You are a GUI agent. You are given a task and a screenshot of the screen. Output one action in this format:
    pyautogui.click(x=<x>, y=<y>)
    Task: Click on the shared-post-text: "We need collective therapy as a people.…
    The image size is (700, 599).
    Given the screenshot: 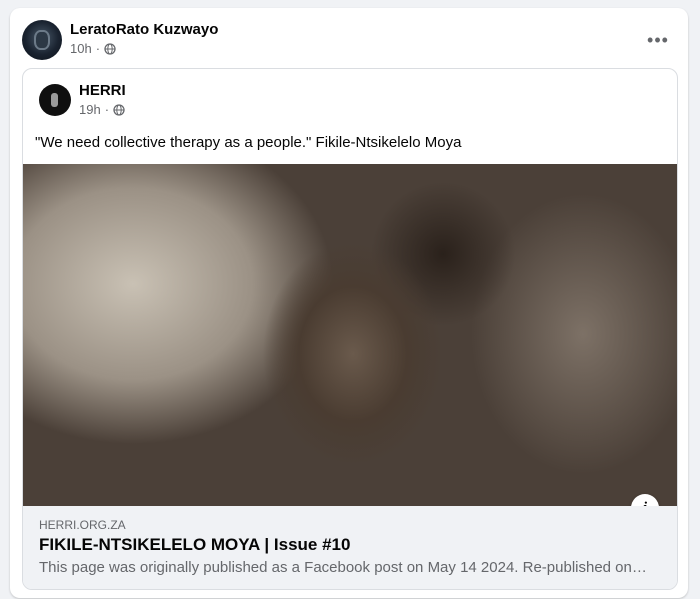 What is the action you would take?
    pyautogui.click(x=248, y=142)
    